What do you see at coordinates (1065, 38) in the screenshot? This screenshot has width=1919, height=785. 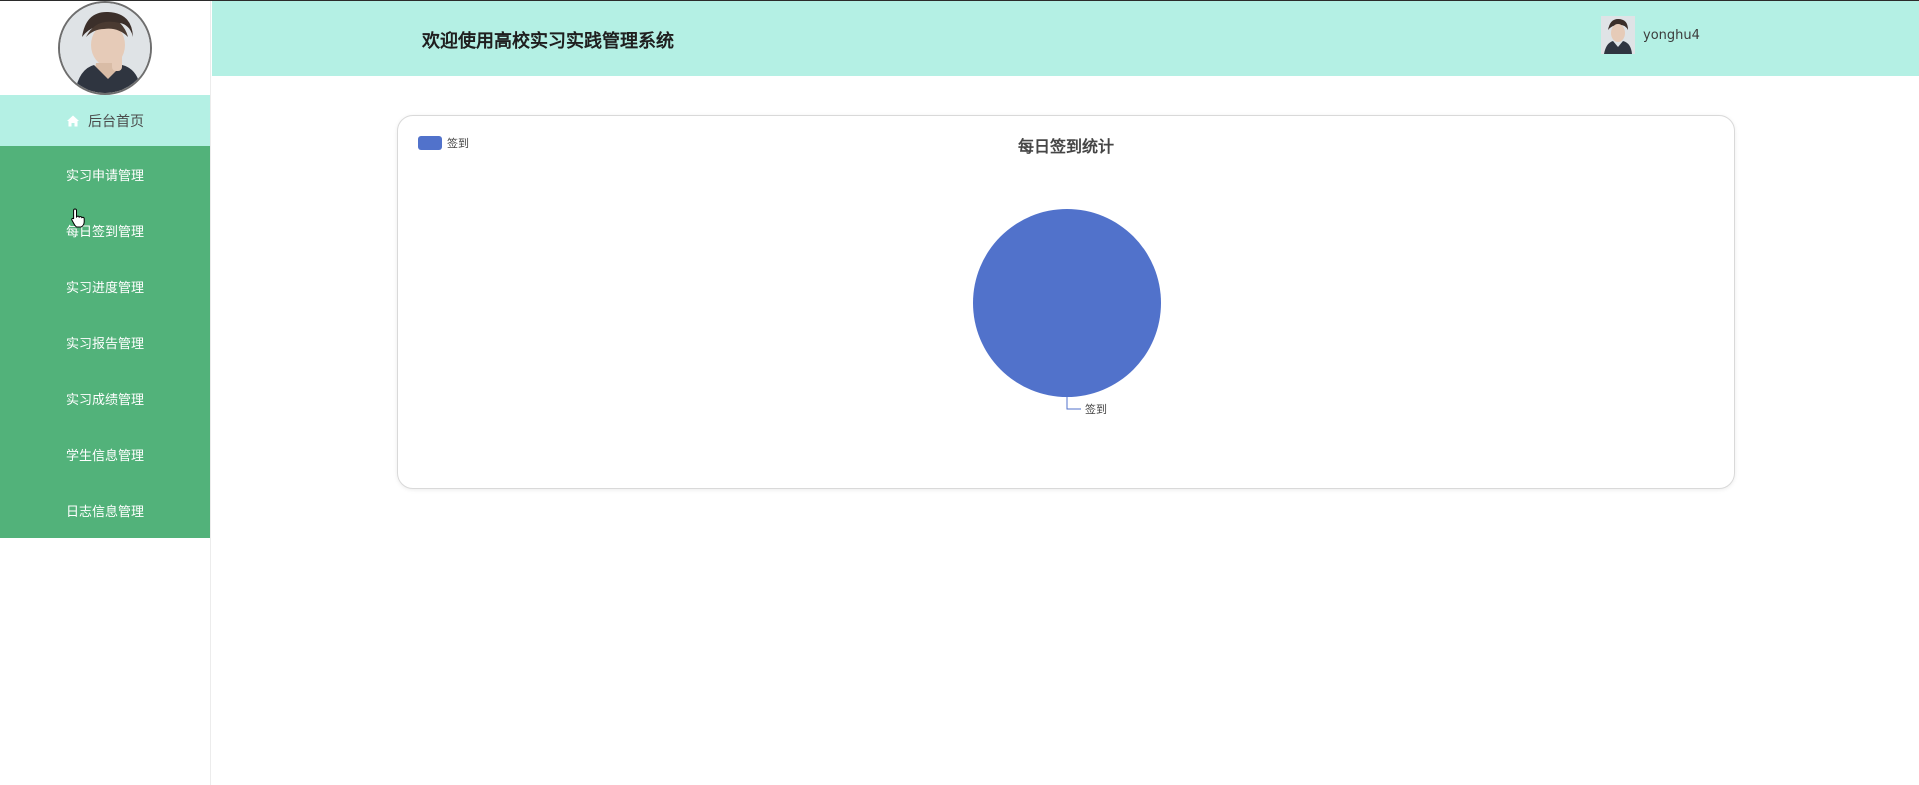 I see `top-header: 欢迎使用高校实习实践管理系统 yonghu4` at bounding box center [1065, 38].